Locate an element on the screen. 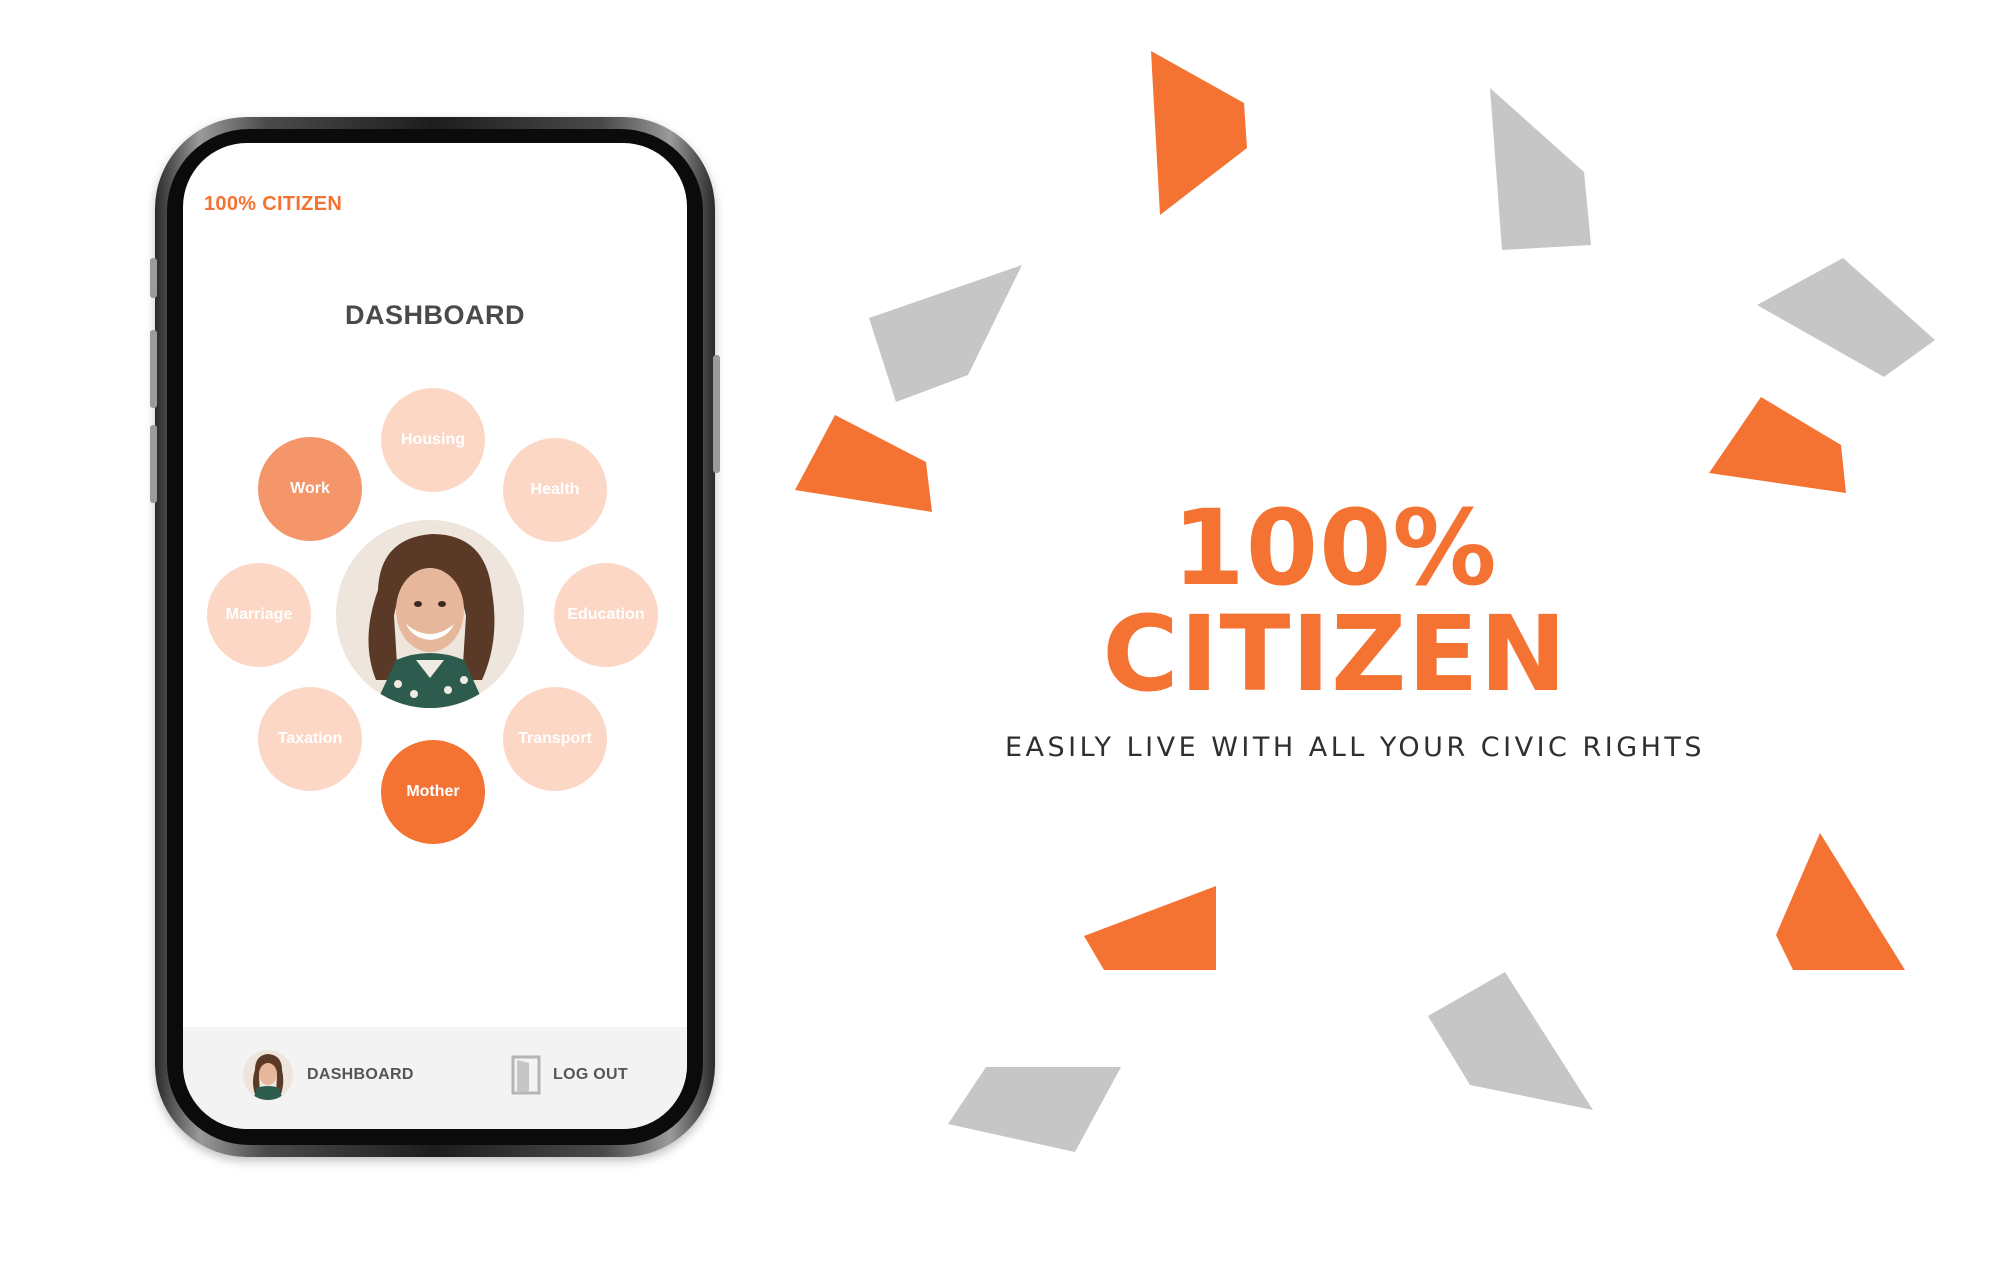 This screenshot has width=2000, height=1280. profile-photo is located at coordinates (430, 614).